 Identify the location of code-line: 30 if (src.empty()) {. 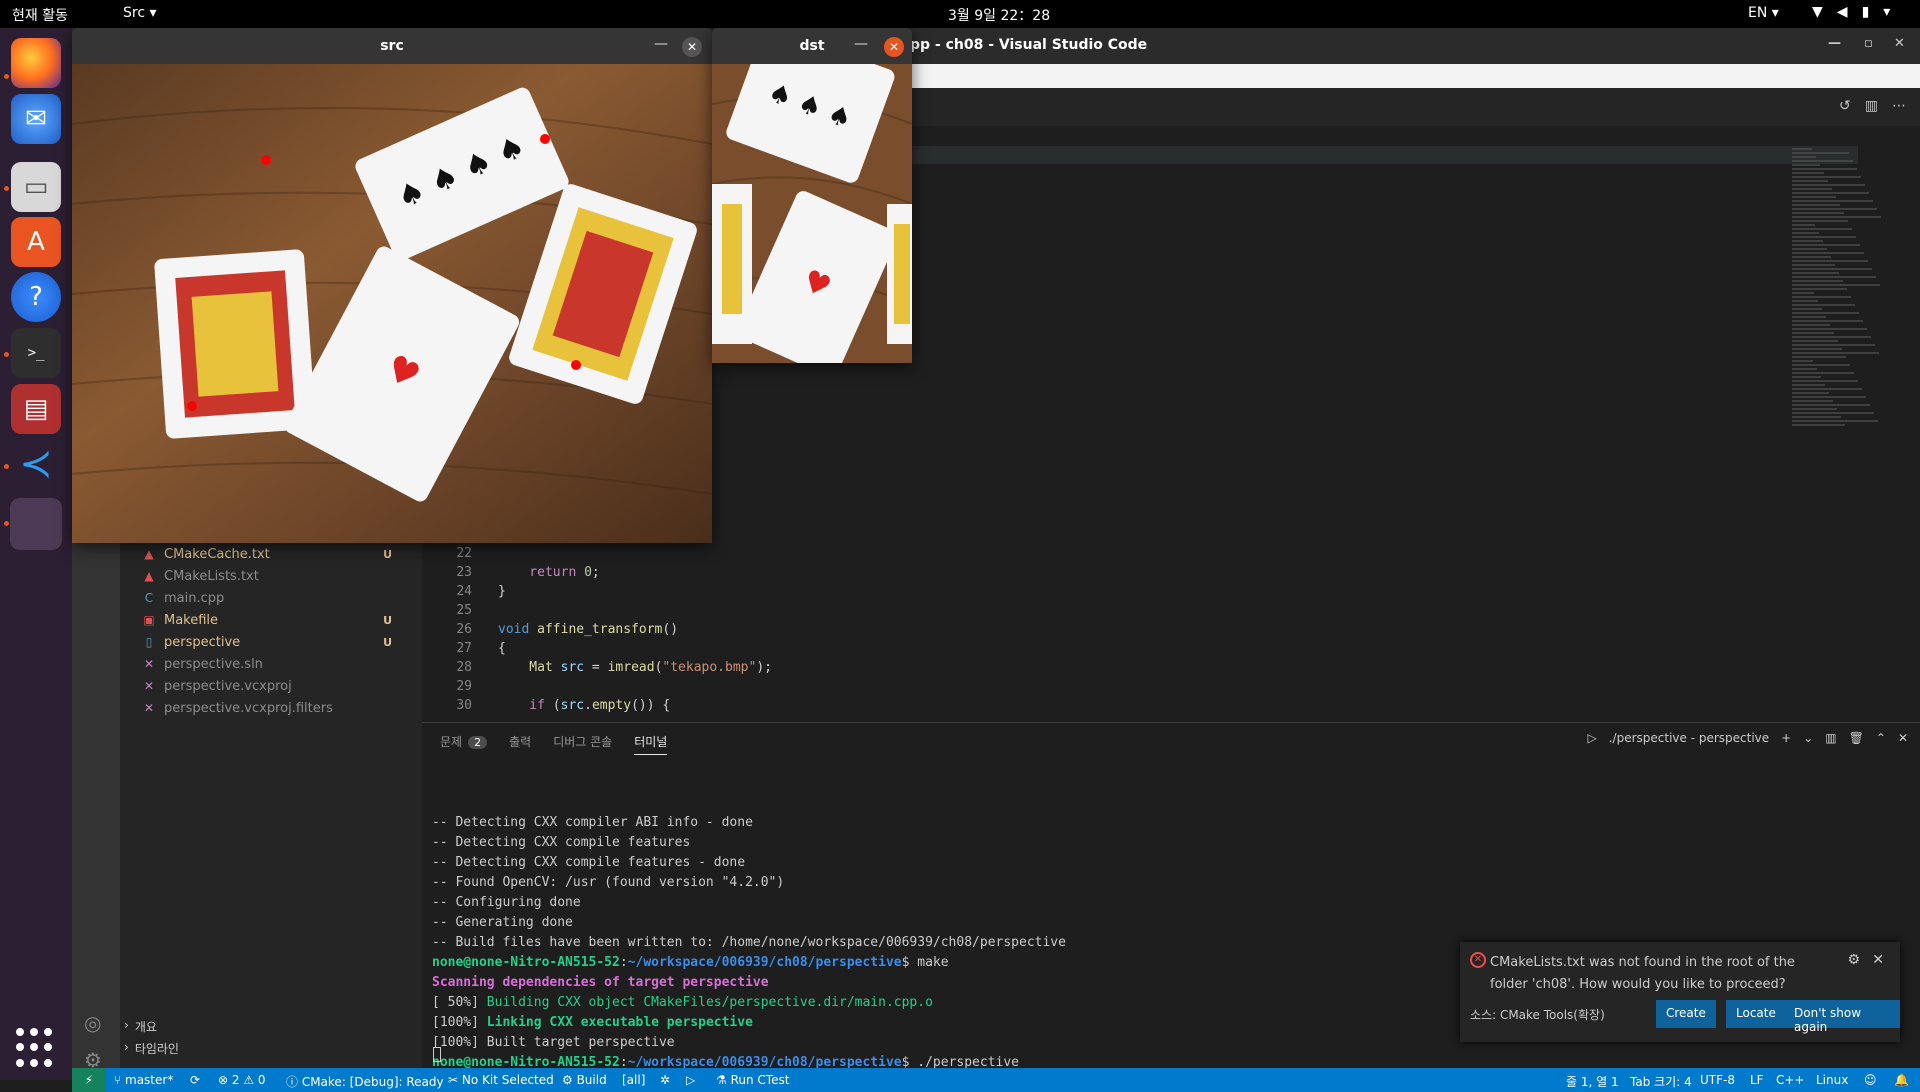
(822, 707).